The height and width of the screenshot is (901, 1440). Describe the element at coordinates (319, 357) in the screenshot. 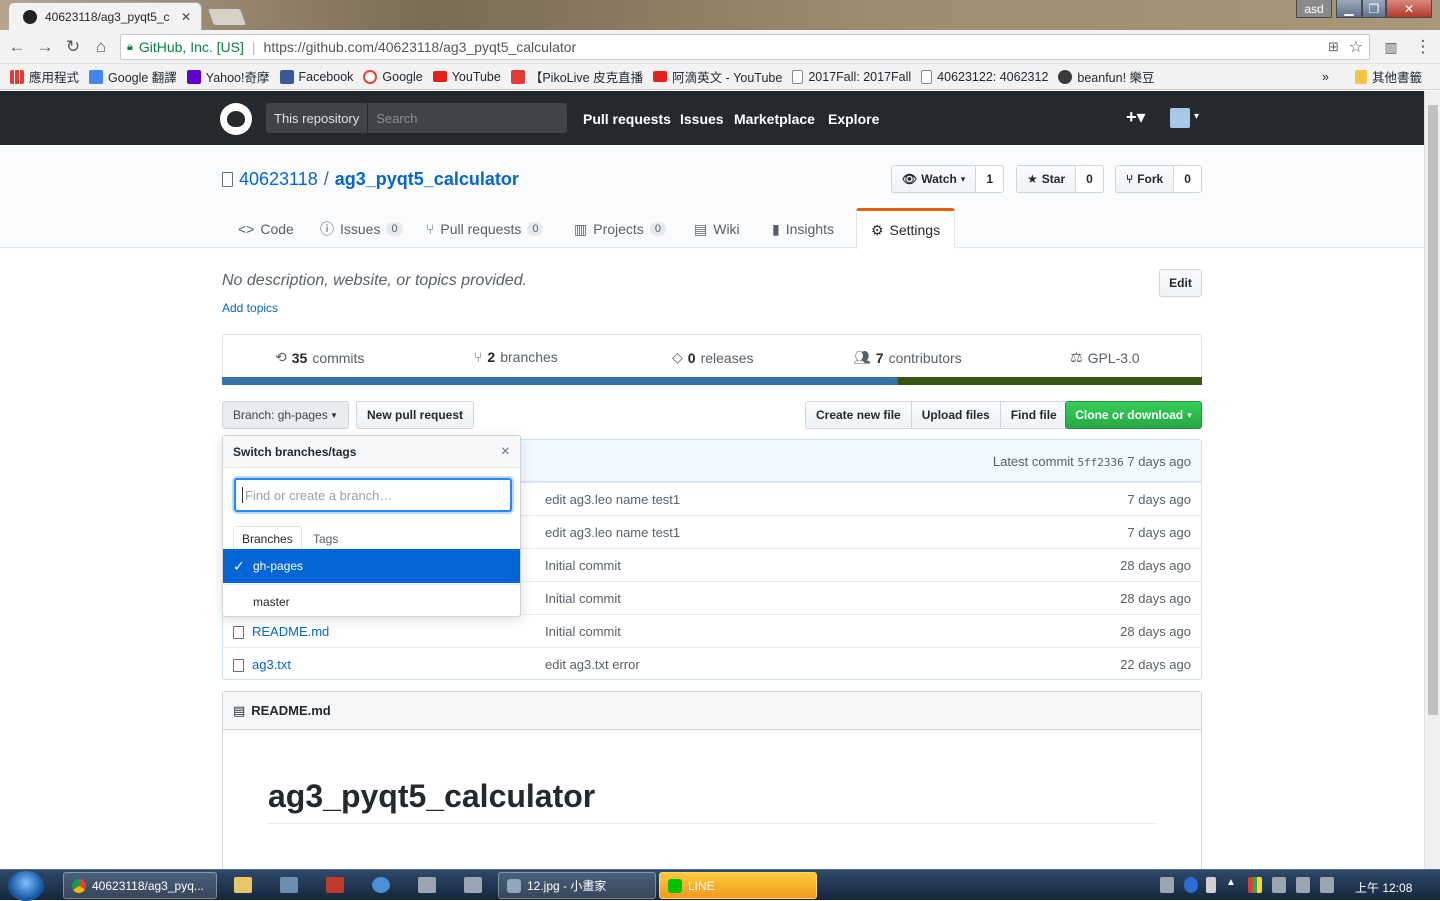

I see `commits-link: ⟲ 35 commits` at that location.